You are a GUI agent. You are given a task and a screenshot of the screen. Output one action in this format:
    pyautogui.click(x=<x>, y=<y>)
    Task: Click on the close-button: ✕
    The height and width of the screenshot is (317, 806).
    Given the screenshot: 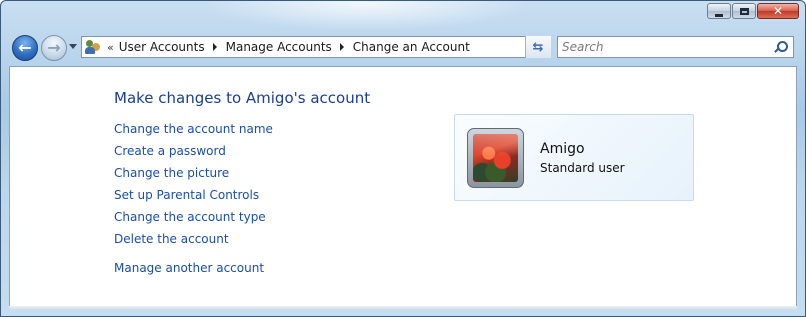 What is the action you would take?
    pyautogui.click(x=778, y=11)
    